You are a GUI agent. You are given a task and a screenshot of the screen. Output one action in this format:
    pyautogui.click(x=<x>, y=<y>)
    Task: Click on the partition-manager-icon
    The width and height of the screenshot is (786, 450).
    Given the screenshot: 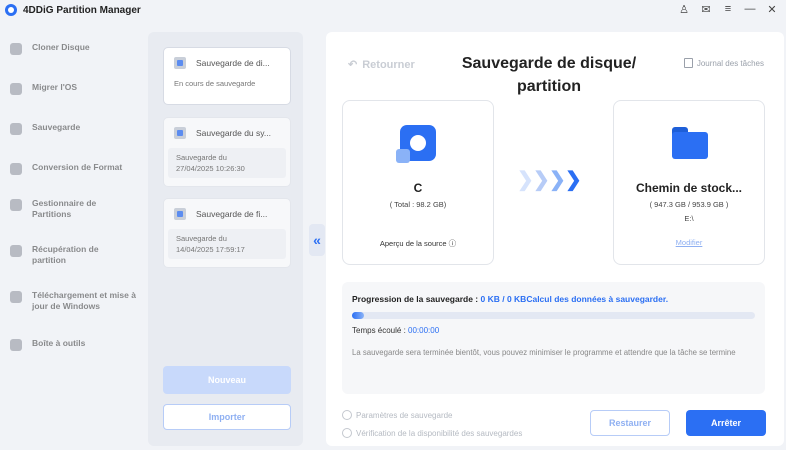 What is the action you would take?
    pyautogui.click(x=16, y=205)
    